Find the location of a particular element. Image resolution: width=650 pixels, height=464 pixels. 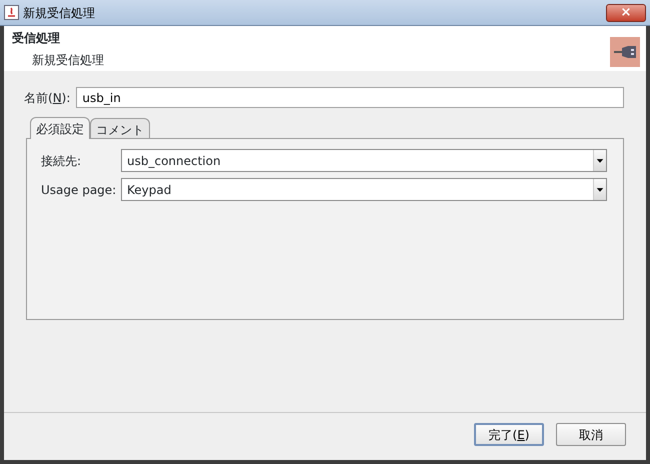

app-icon is located at coordinates (11, 12).